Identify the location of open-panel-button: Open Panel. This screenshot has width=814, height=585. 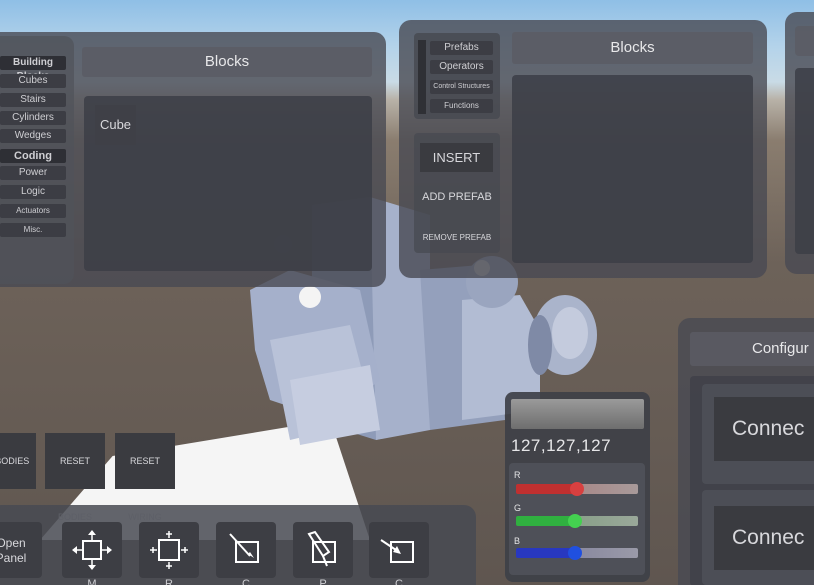
(21, 550).